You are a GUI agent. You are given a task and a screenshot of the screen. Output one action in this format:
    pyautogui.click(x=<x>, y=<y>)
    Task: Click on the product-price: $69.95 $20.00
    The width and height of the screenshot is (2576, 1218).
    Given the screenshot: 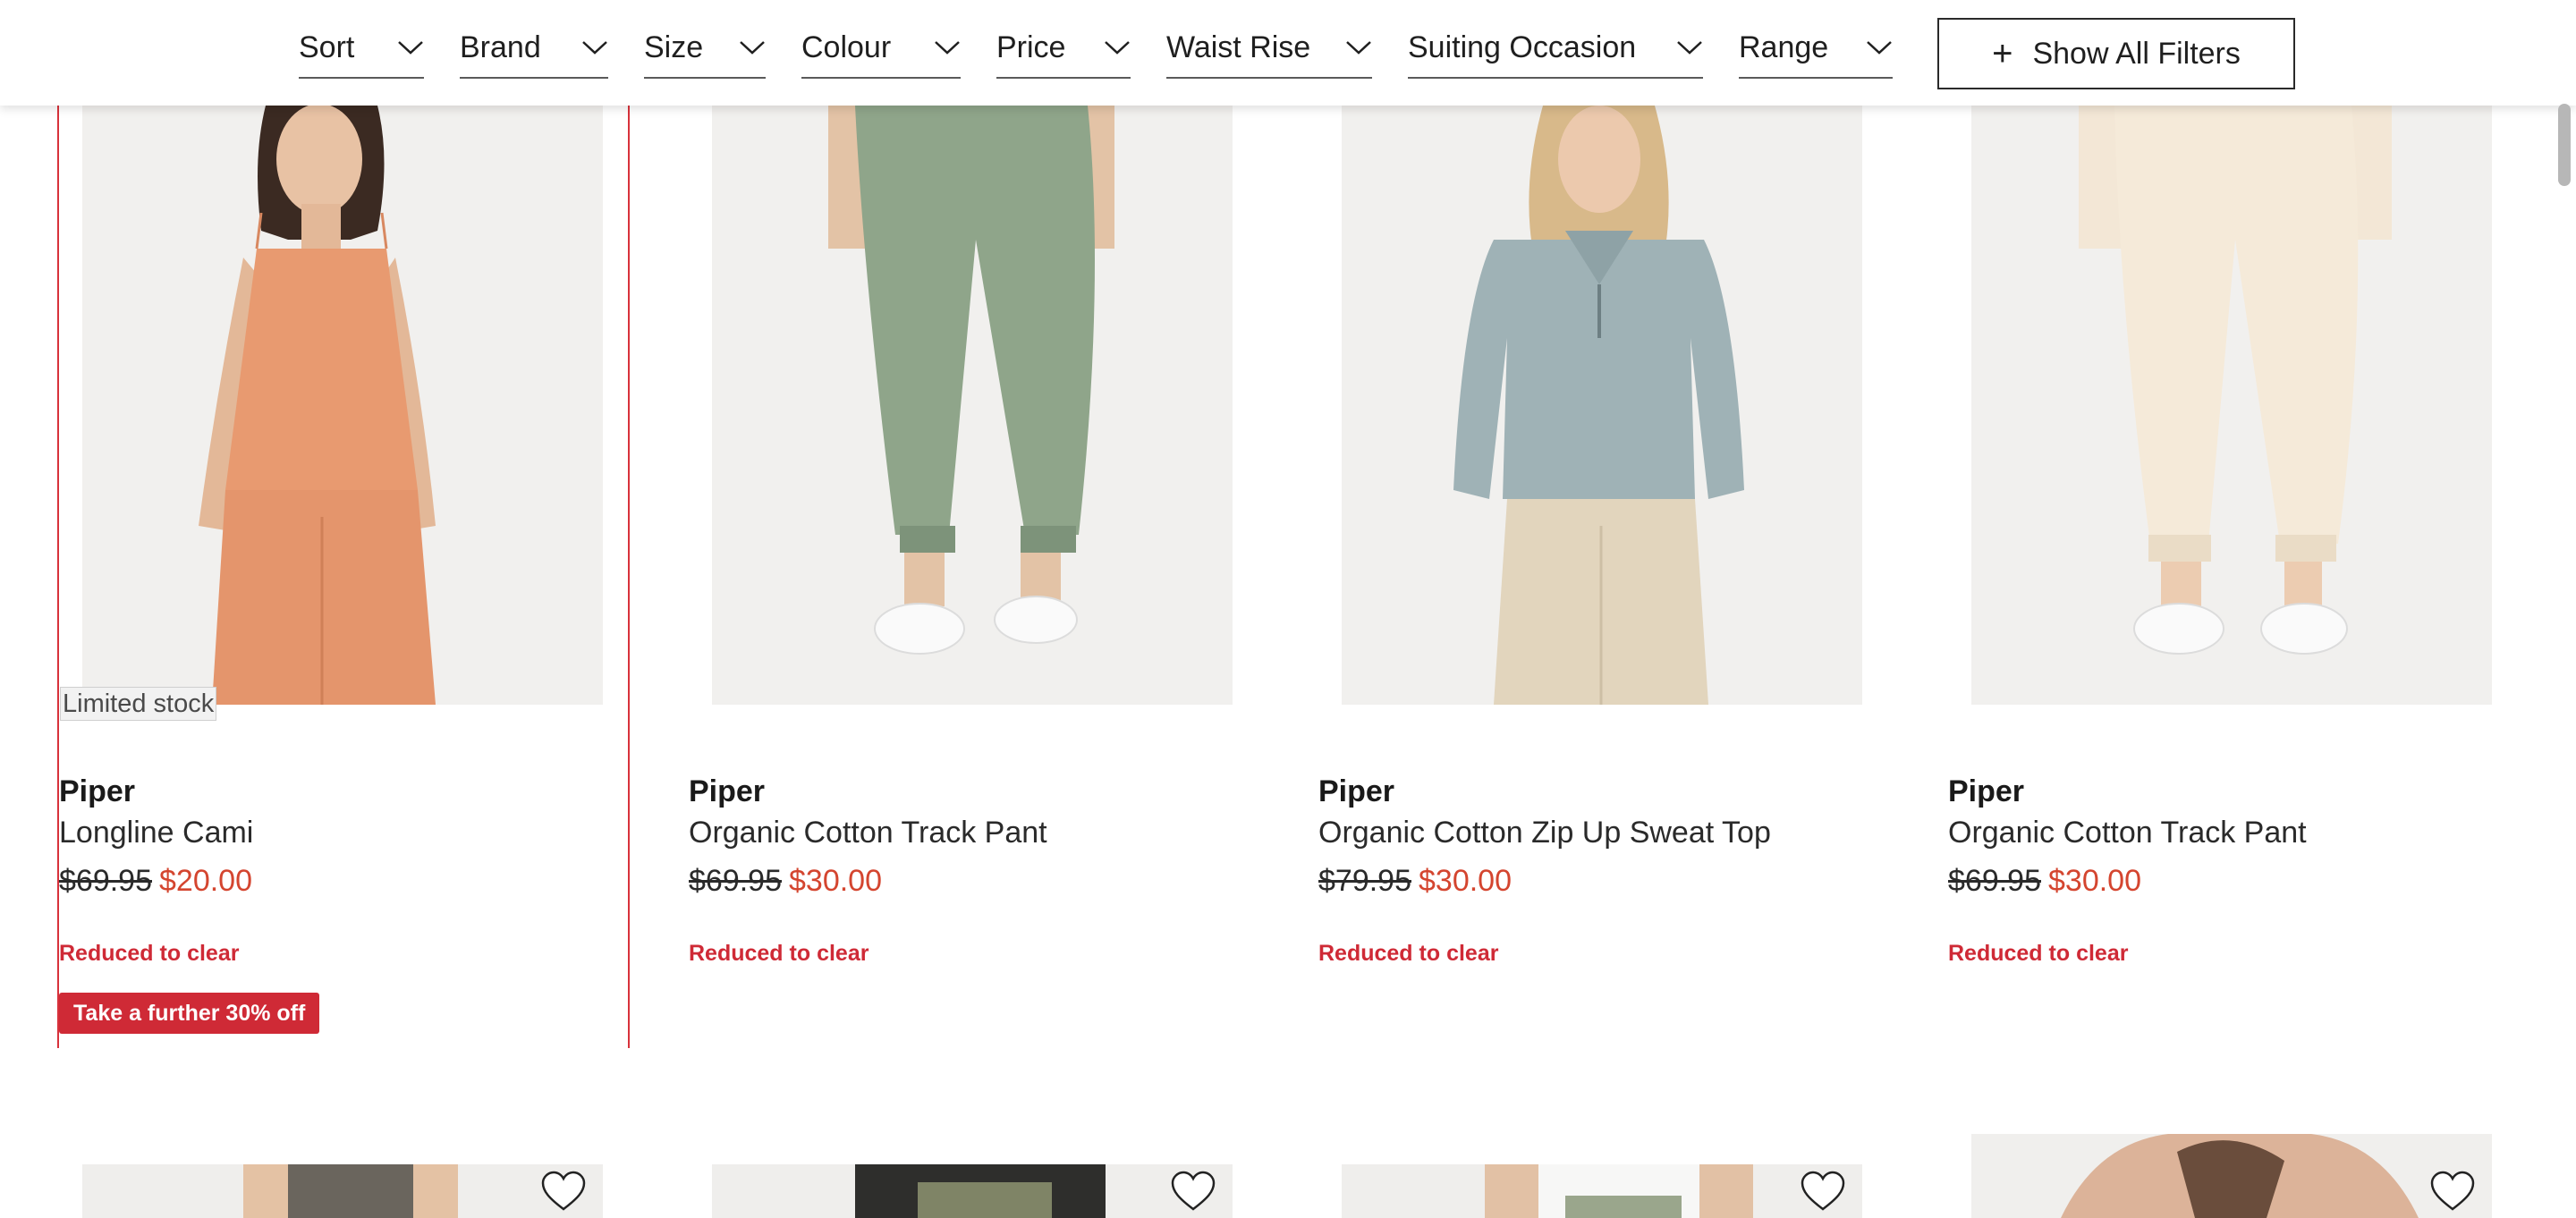 What is the action you would take?
    pyautogui.click(x=155, y=881)
    